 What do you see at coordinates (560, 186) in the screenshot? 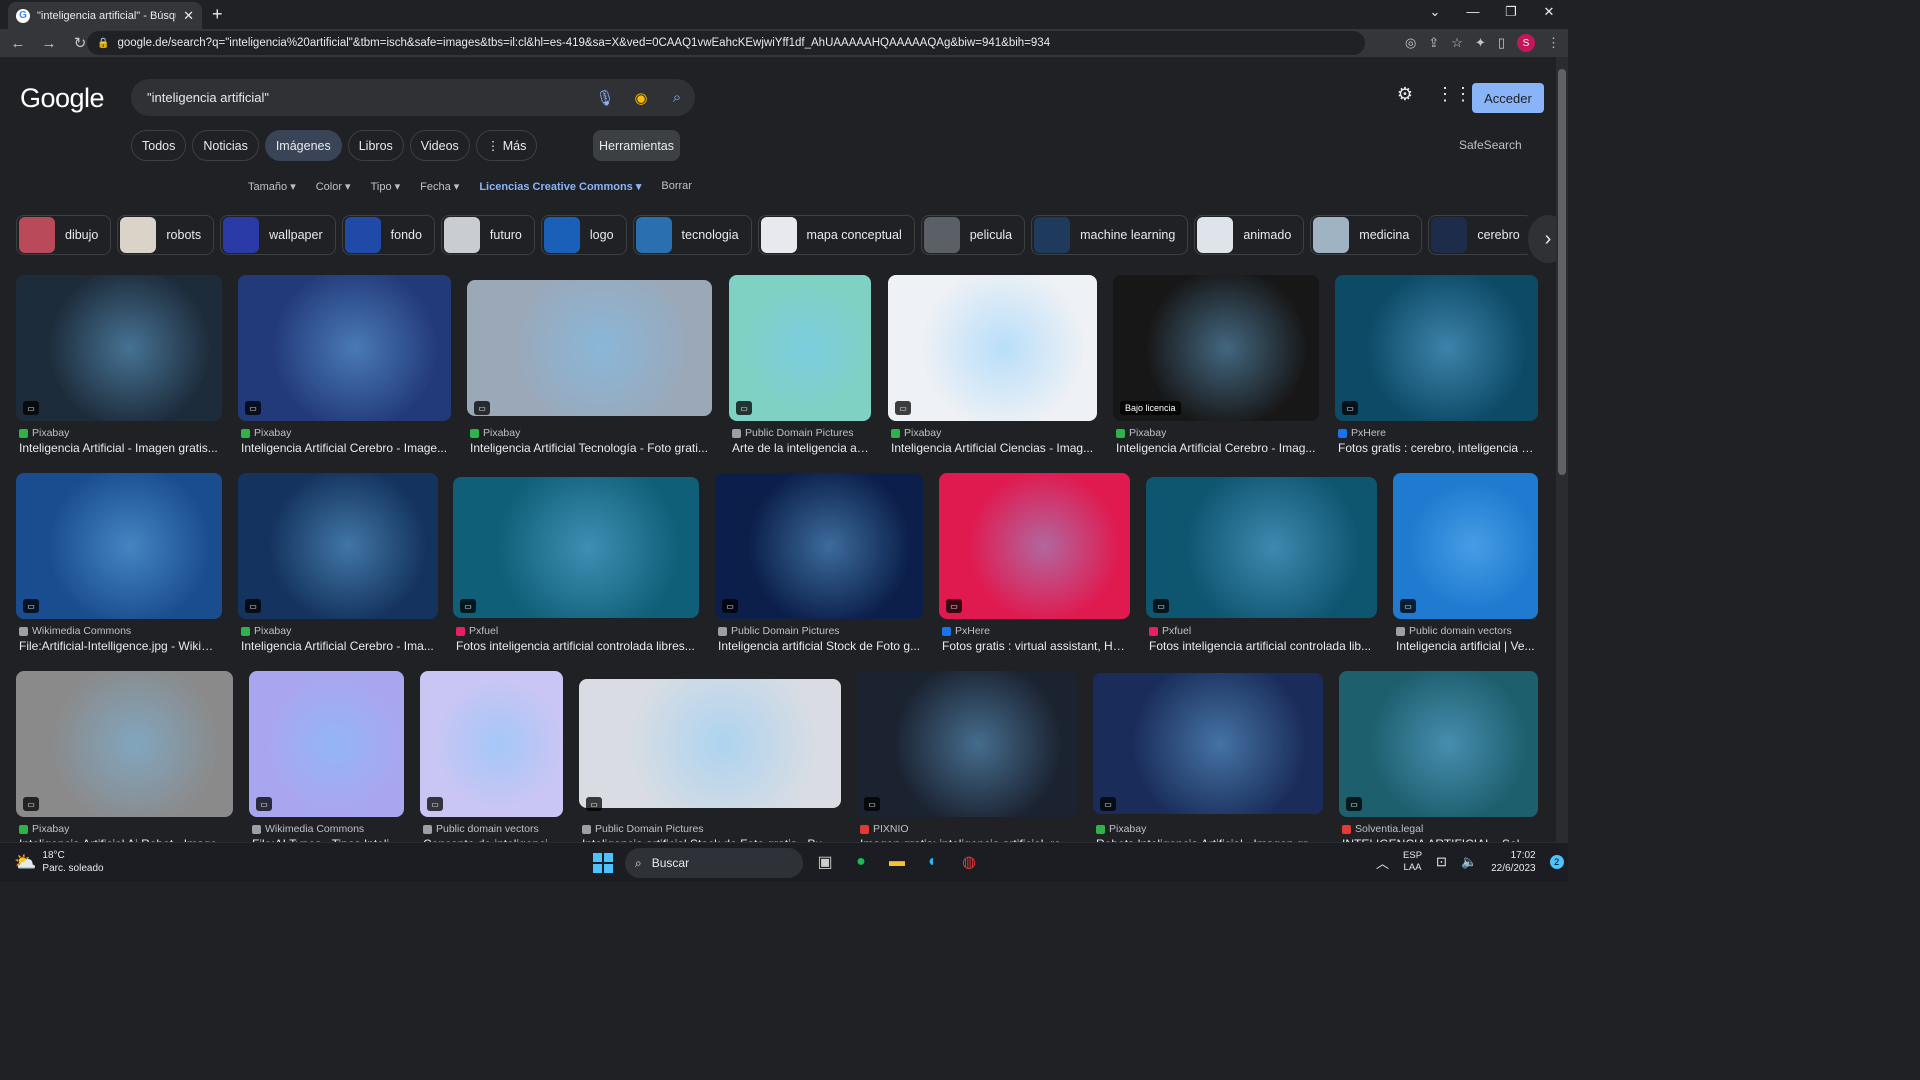
I see `filter-license: Licencias Creative Commons ▾` at bounding box center [560, 186].